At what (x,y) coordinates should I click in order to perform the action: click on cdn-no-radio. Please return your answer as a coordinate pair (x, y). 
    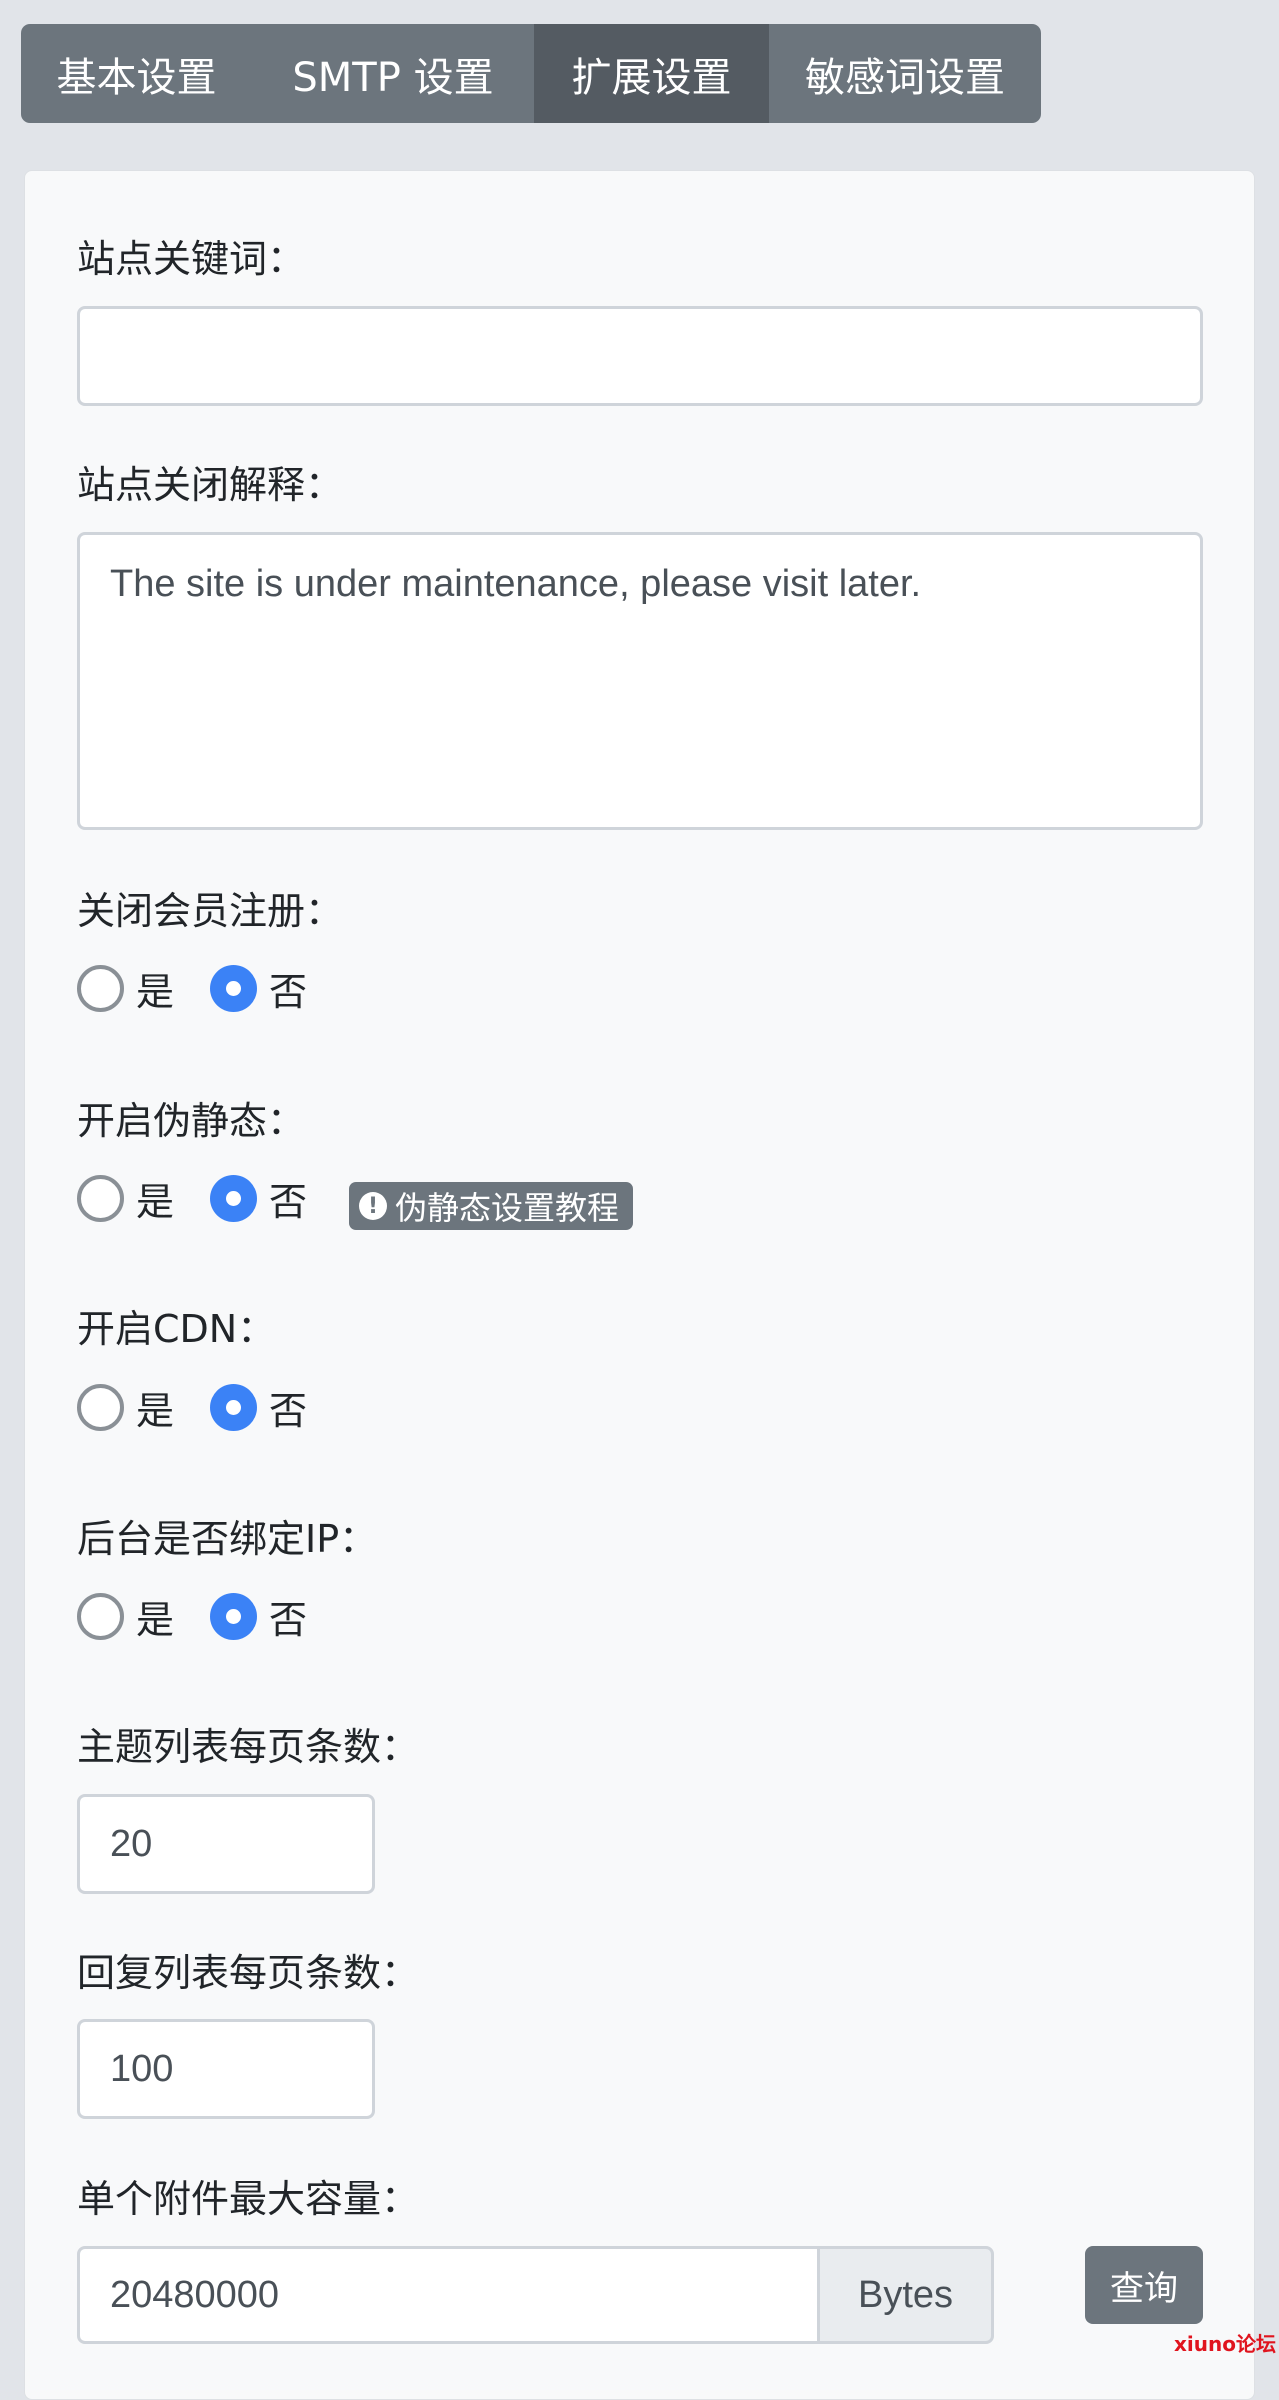
    Looking at the image, I should click on (234, 1407).